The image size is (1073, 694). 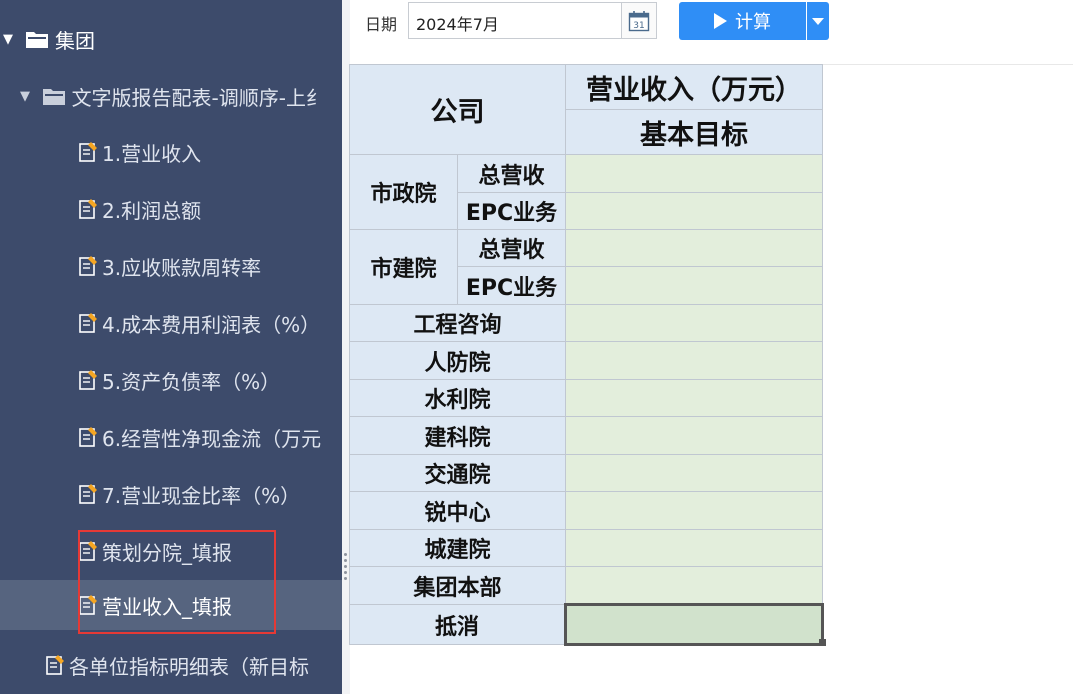 I want to click on tree-item-detail-report: 各单位指标明细表（新目标, so click(x=171, y=665).